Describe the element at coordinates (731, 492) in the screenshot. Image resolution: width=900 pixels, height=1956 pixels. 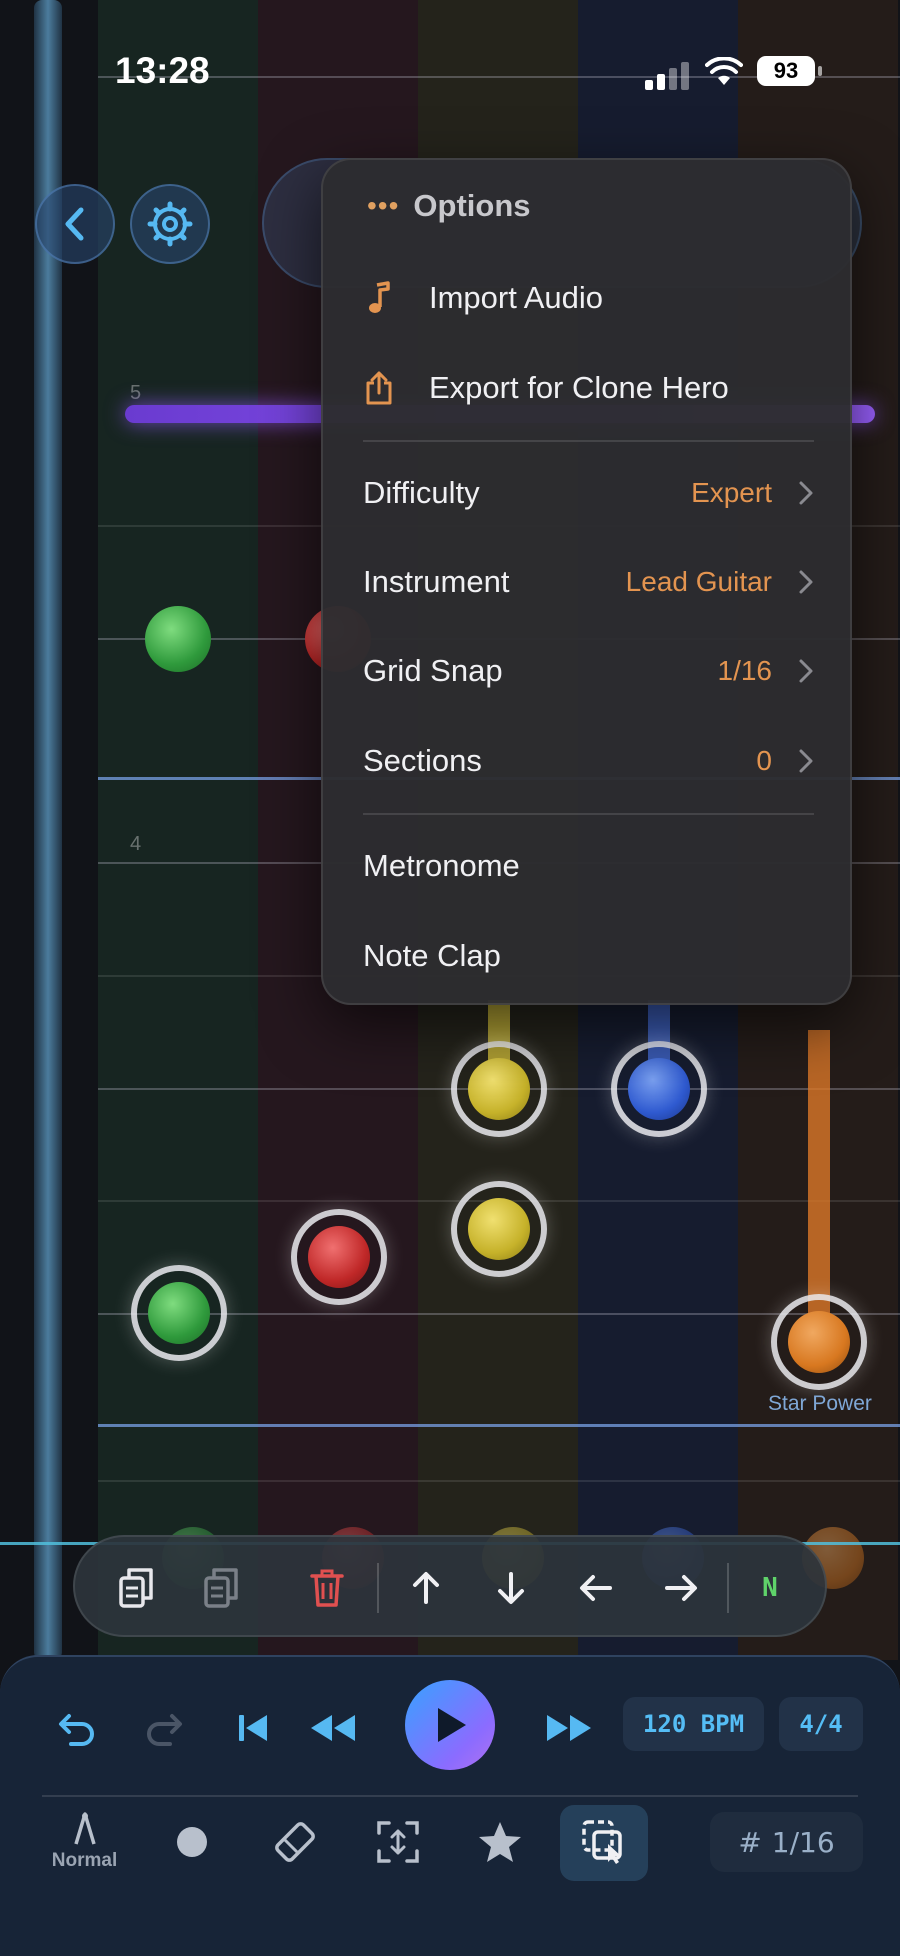
I see `setting-value: Expert` at that location.